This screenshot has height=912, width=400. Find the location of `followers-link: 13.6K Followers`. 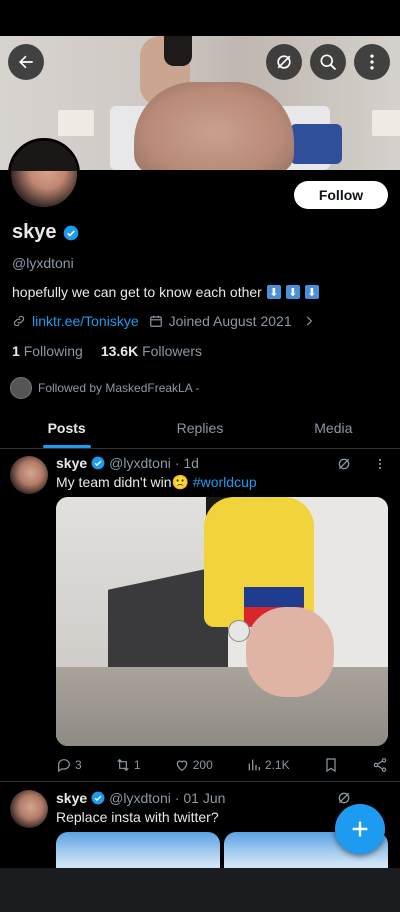

followers-link: 13.6K Followers is located at coordinates (151, 351).